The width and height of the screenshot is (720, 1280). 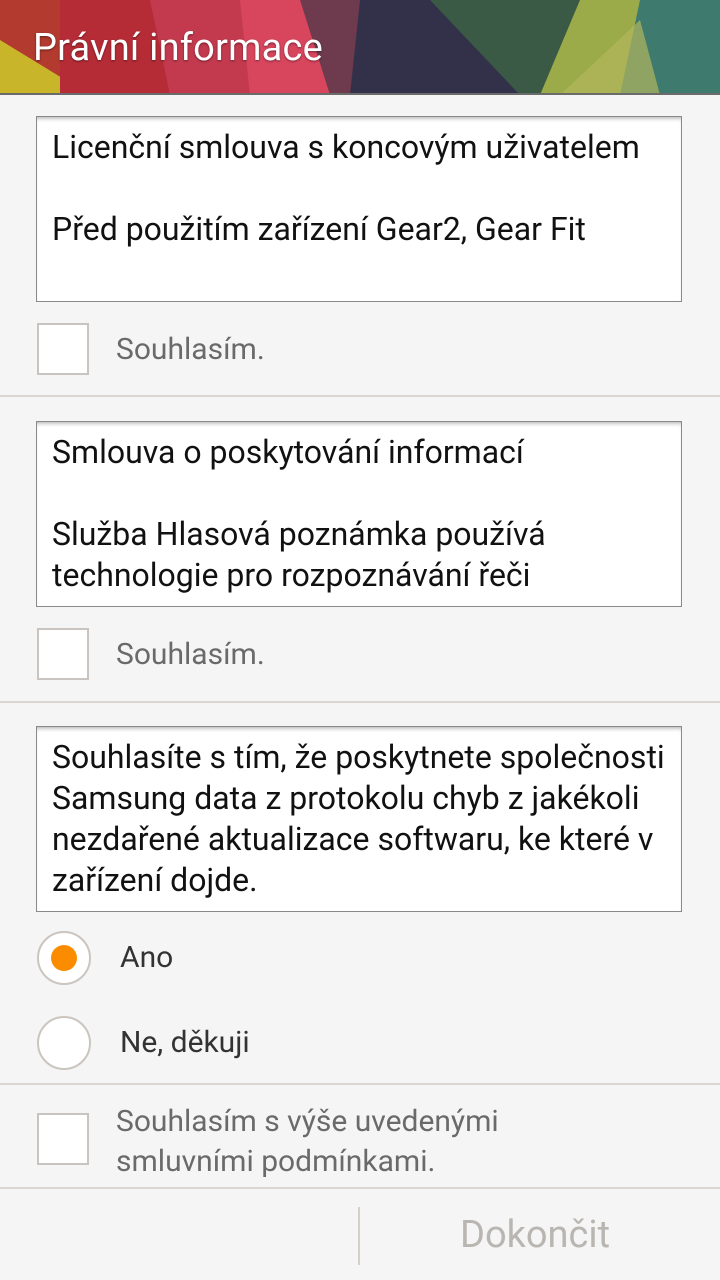 I want to click on final-agree-checkbox, so click(x=63, y=1139).